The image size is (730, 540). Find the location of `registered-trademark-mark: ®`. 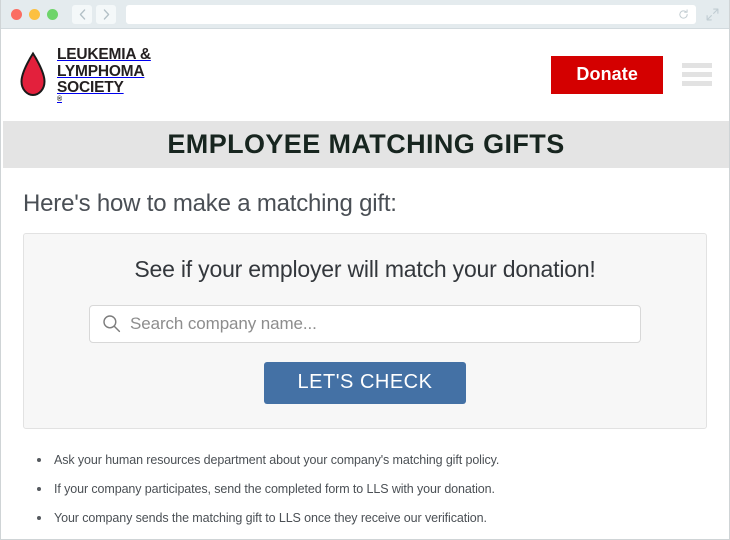

registered-trademark-mark: ® is located at coordinates (59, 100).